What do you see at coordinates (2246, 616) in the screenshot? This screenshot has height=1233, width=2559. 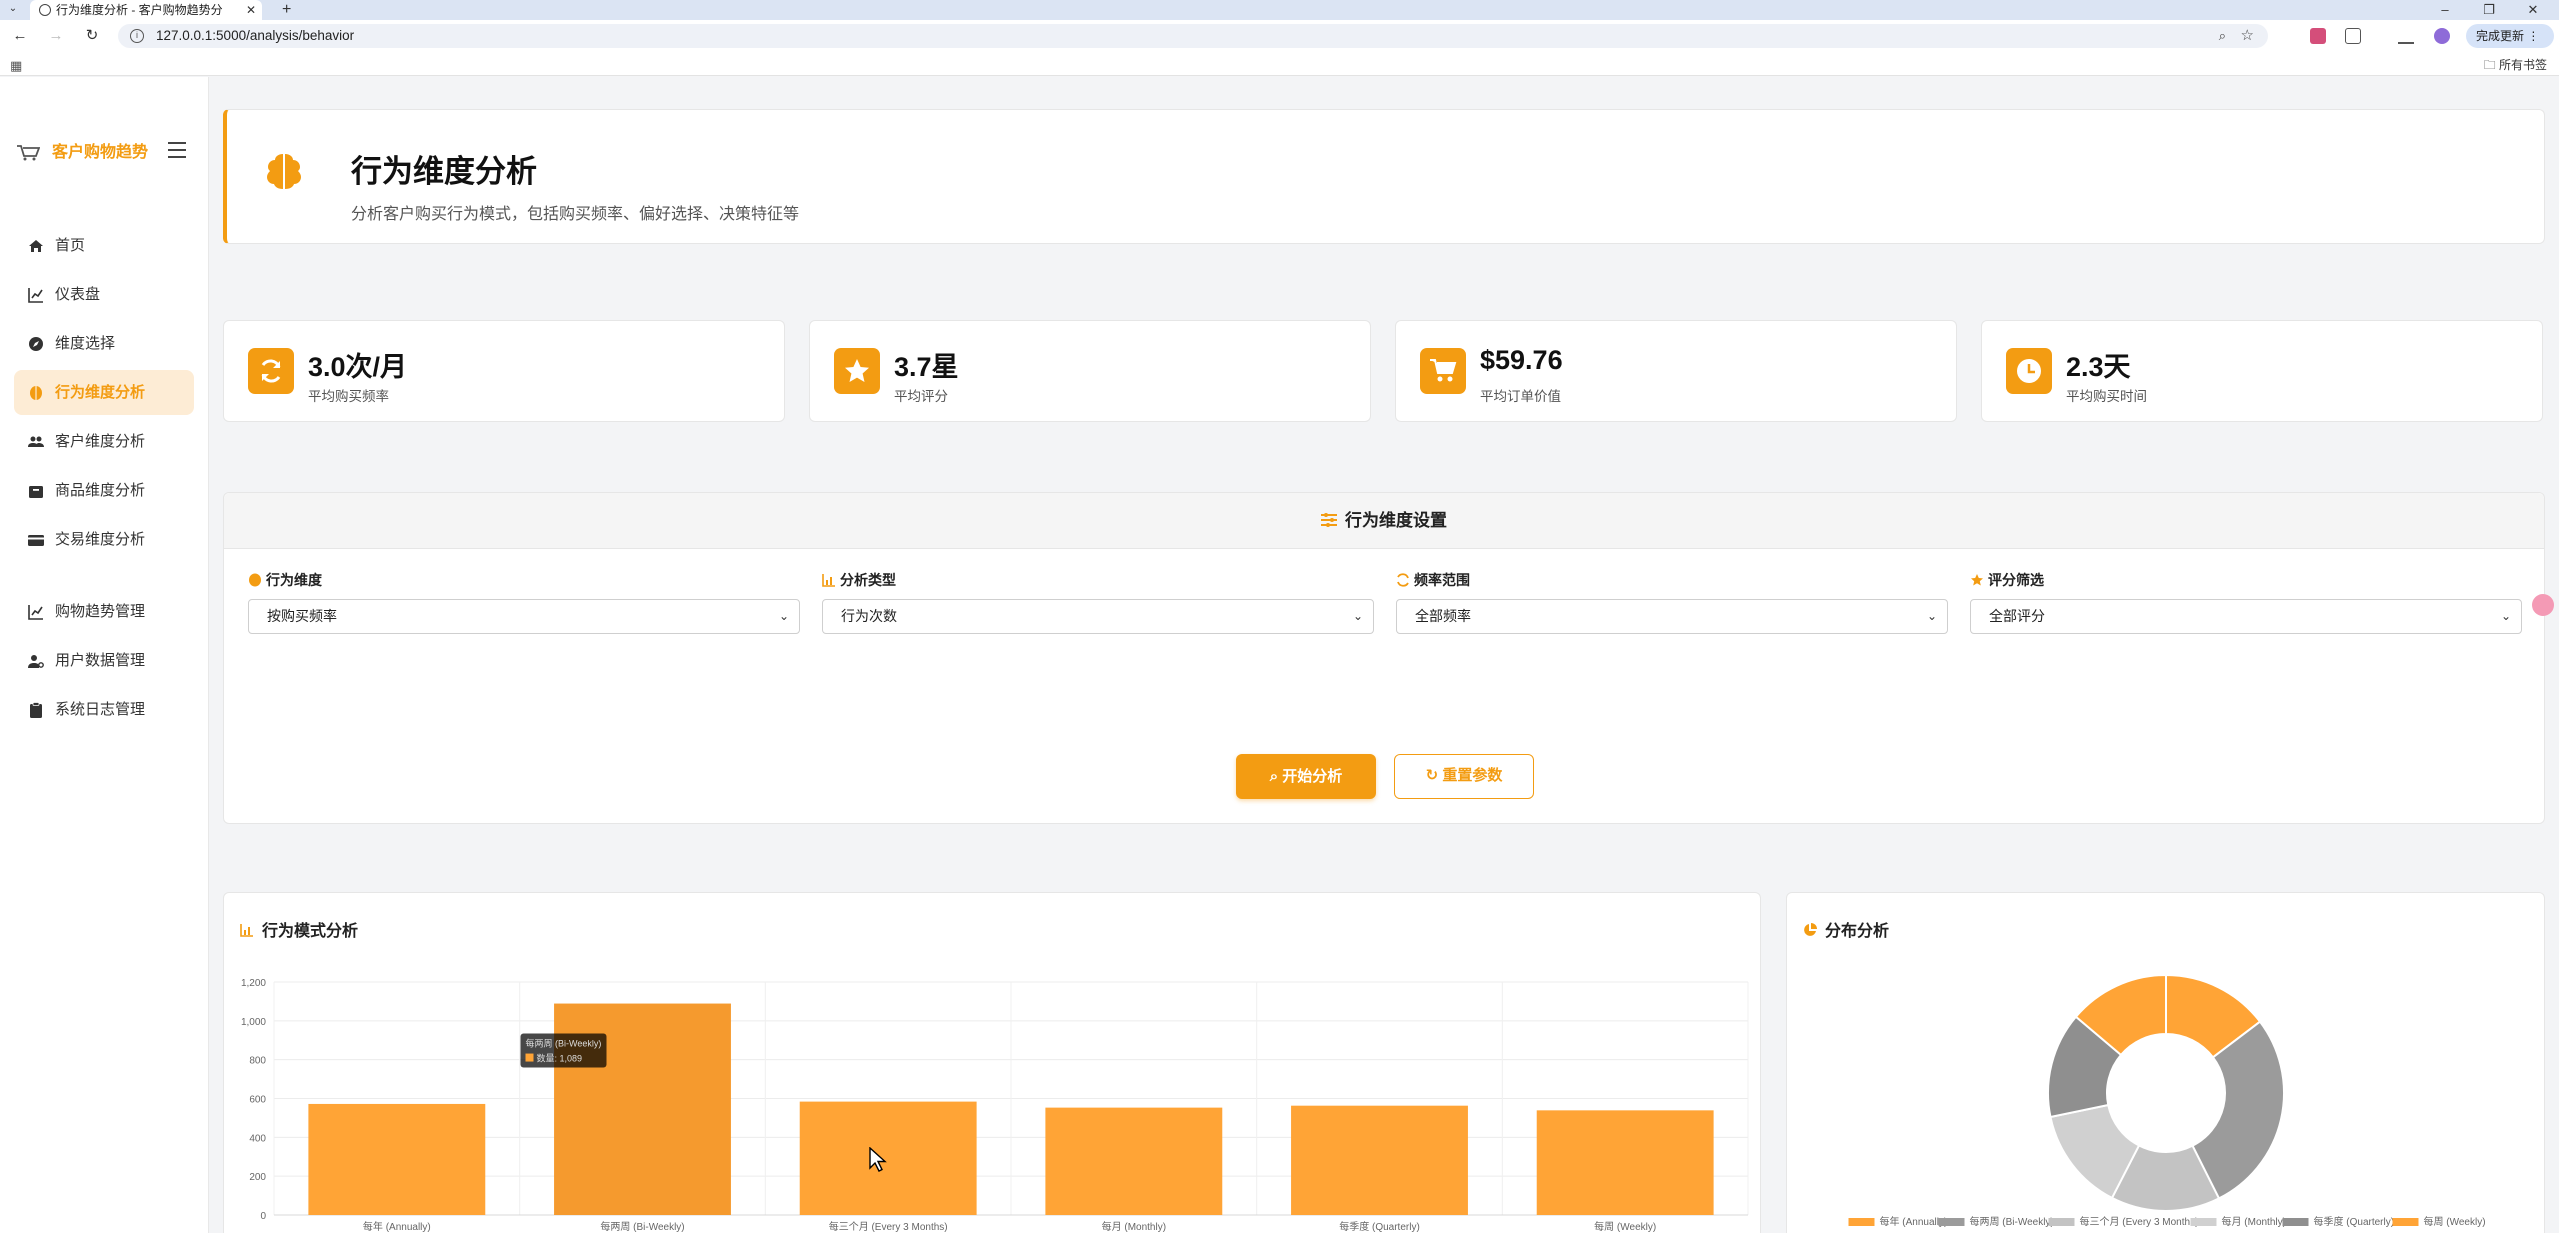 I see `rating-filter-select: 全部评分 ⌄` at bounding box center [2246, 616].